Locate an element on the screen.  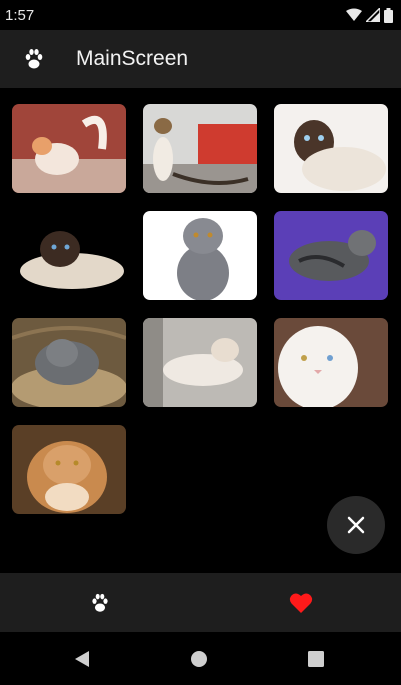
signal-icon is located at coordinates (373, 15).